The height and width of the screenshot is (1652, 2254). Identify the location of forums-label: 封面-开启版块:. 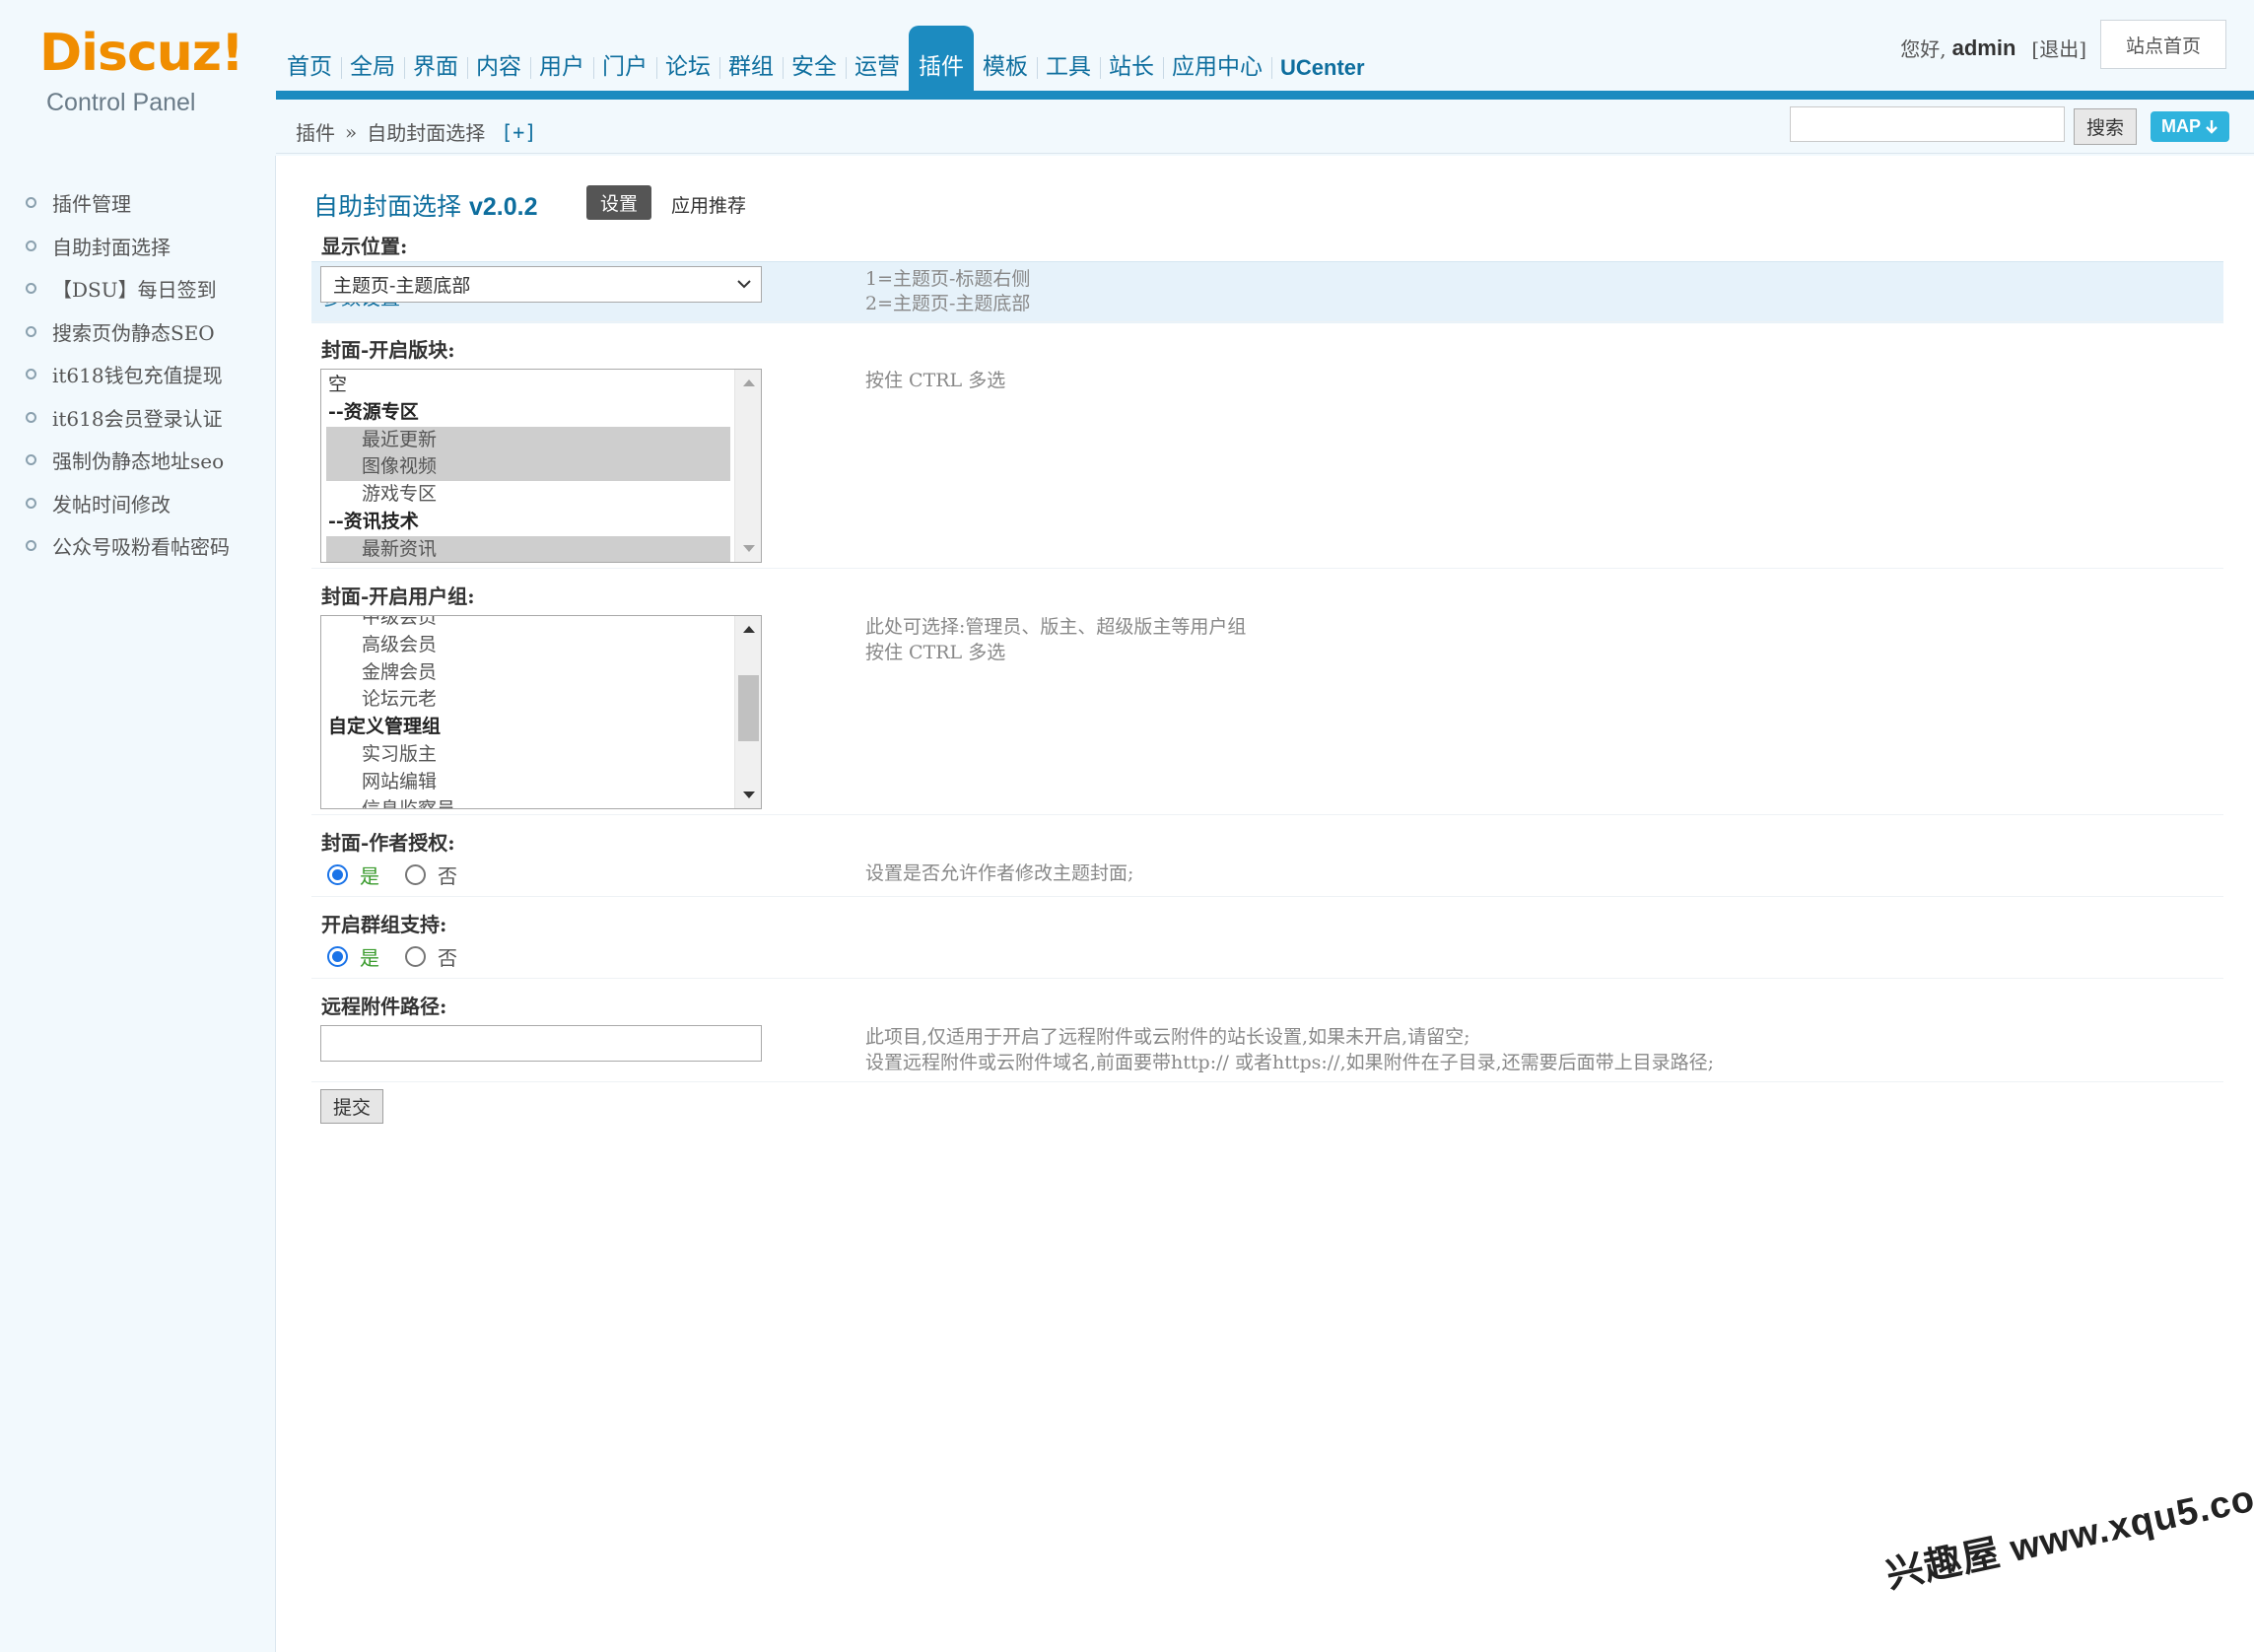
(388, 350).